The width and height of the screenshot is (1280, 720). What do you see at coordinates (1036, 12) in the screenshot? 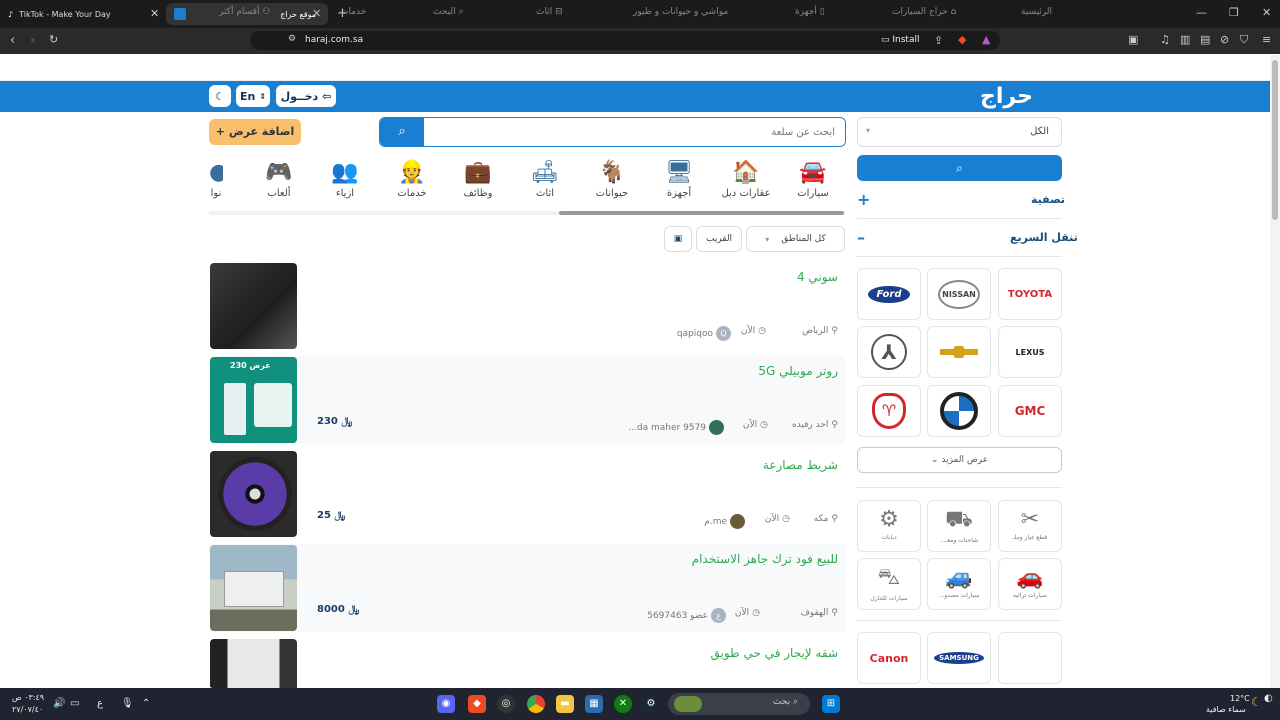
I see `nav-home: الرئيسية` at bounding box center [1036, 12].